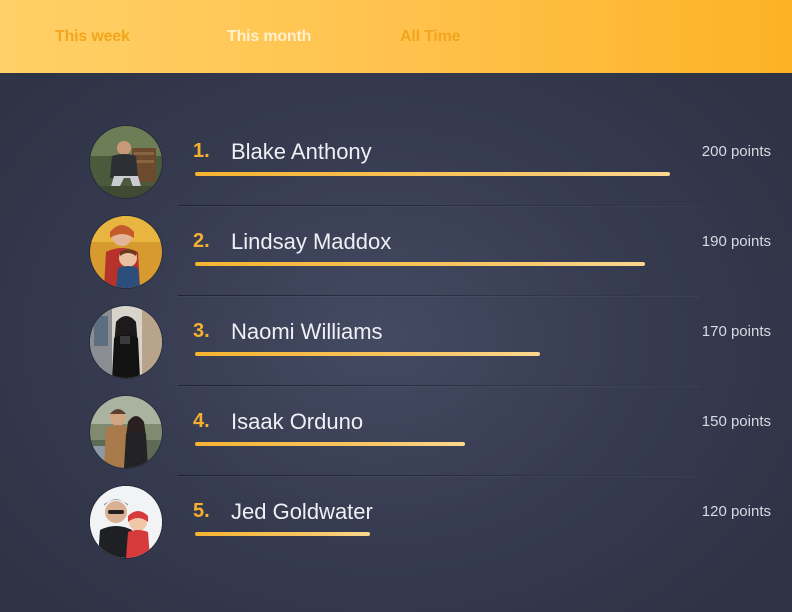 This screenshot has width=792, height=612. What do you see at coordinates (297, 421) in the screenshot?
I see `player-name: Isaak Orduno` at bounding box center [297, 421].